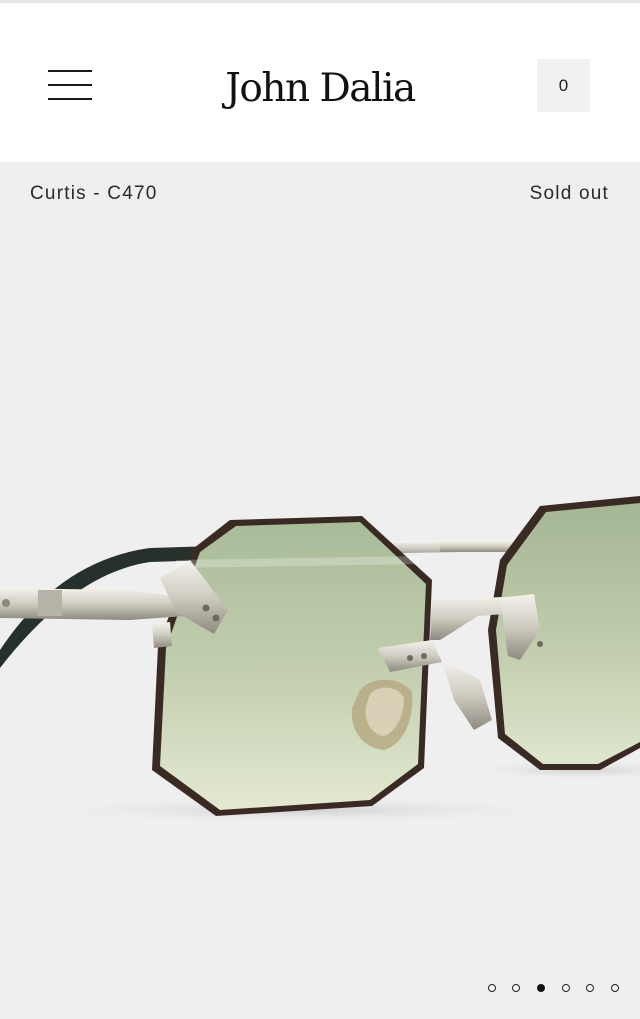 The image size is (640, 1019). Describe the element at coordinates (94, 193) in the screenshot. I see `product-title: Curtis - C470` at that location.